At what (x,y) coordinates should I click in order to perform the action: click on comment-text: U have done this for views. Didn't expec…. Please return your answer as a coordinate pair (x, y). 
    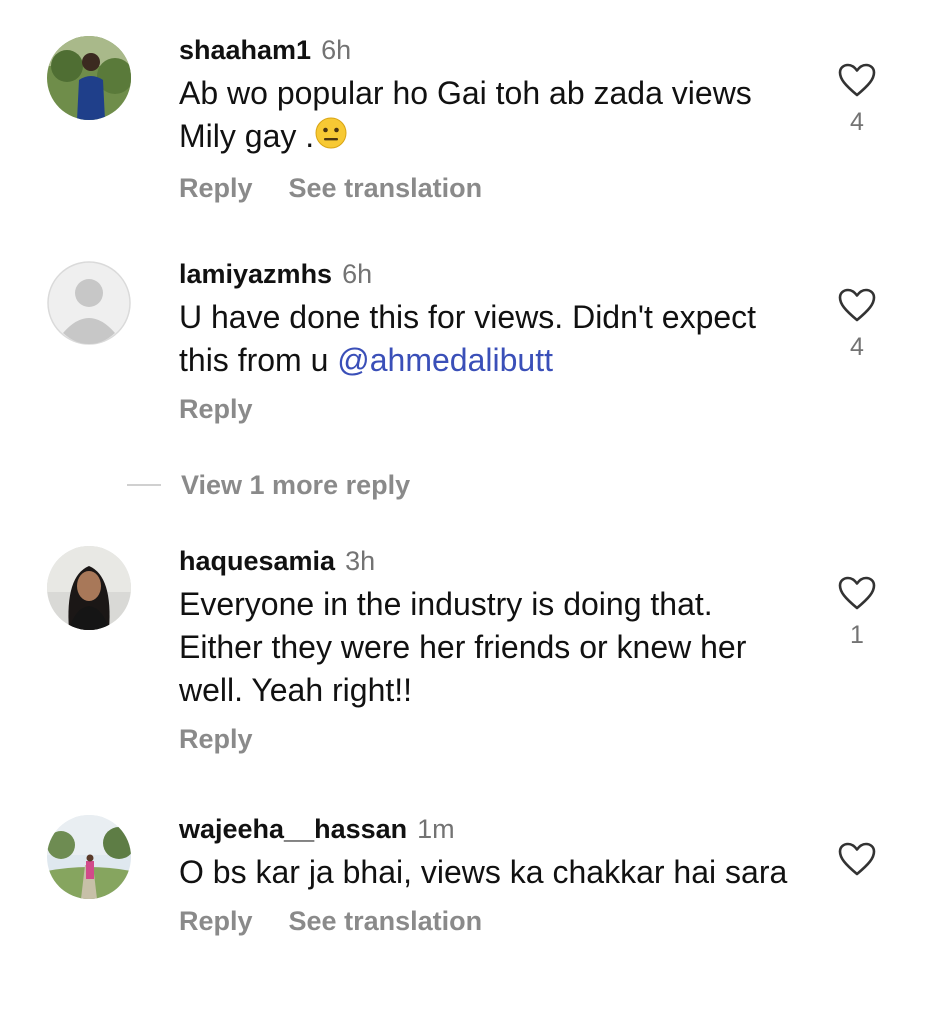
    Looking at the image, I should click on (468, 338).